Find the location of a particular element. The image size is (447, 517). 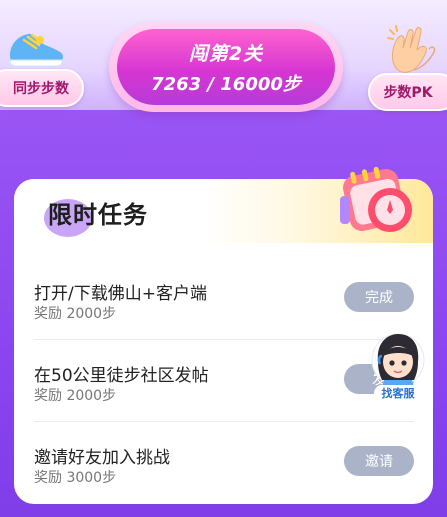

level-badge: 闯第2关 7263 / 16000步 is located at coordinates (226, 67).